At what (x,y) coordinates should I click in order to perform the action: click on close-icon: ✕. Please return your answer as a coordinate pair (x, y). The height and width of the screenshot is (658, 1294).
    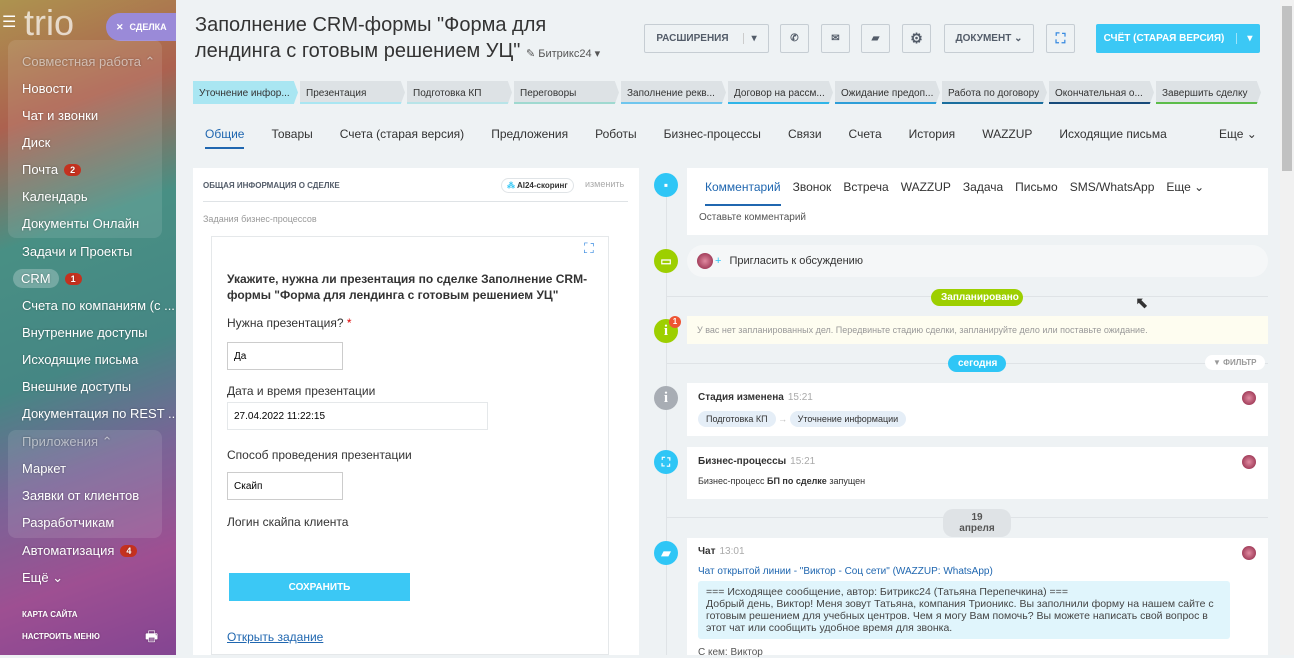
    Looking at the image, I should click on (120, 26).